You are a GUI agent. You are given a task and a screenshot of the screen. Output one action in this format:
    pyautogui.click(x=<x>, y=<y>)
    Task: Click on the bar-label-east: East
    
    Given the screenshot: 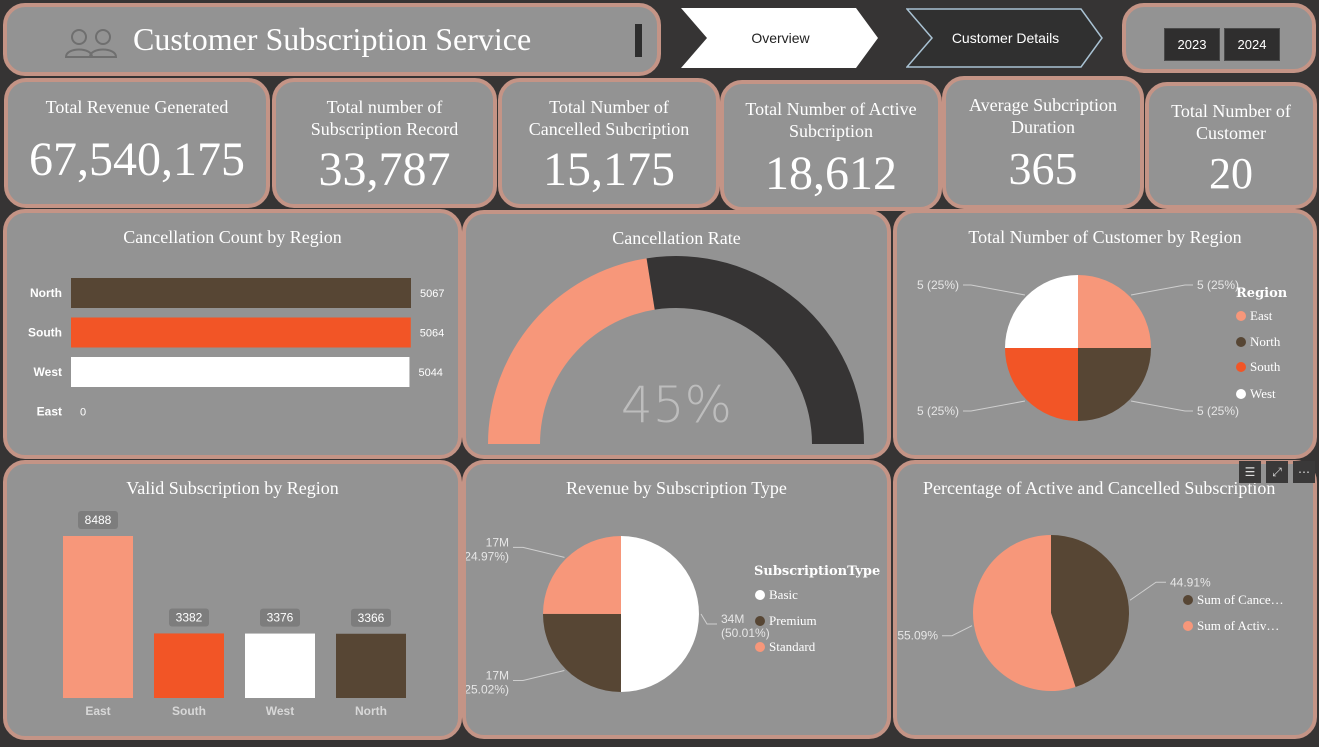 What is the action you would take?
    pyautogui.click(x=49, y=412)
    